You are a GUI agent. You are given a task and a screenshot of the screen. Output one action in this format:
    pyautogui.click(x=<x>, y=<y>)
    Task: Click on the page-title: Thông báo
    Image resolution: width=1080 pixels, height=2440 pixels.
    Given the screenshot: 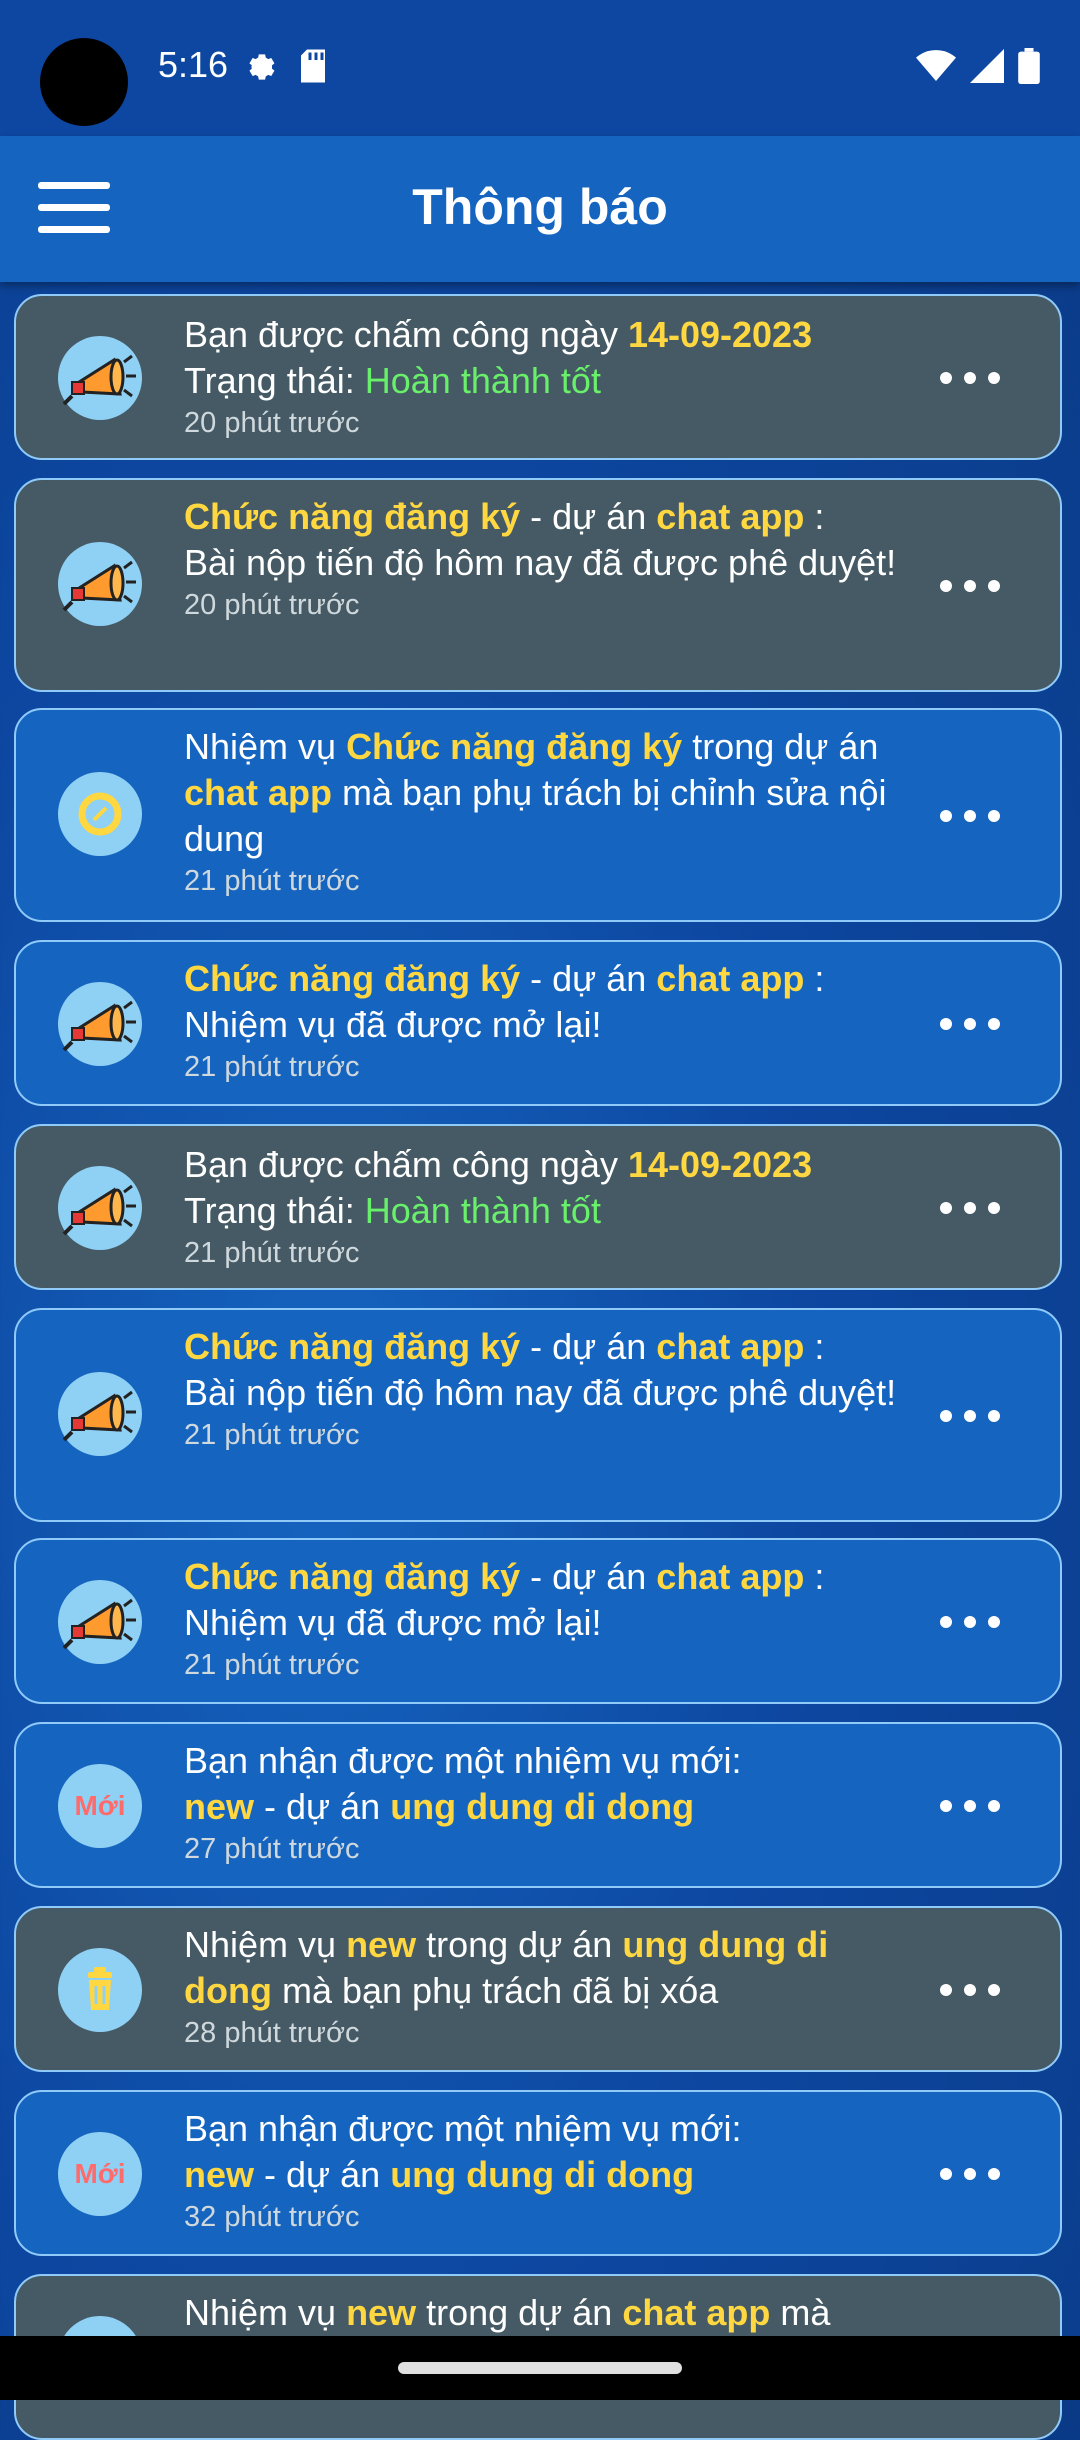 What is the action you would take?
    pyautogui.click(x=540, y=207)
    